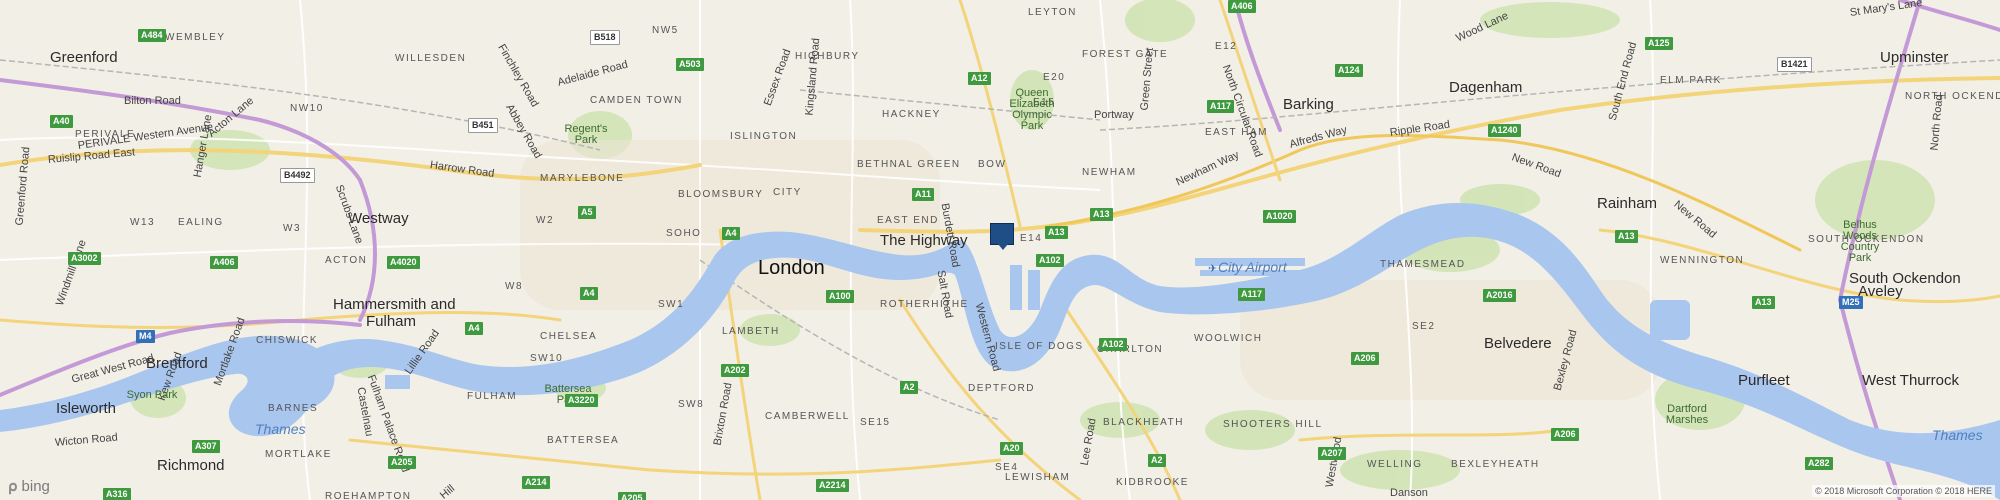 The width and height of the screenshot is (2000, 500). What do you see at coordinates (764, 136) in the screenshot?
I see `district-label-islington: ISLINGTON` at bounding box center [764, 136].